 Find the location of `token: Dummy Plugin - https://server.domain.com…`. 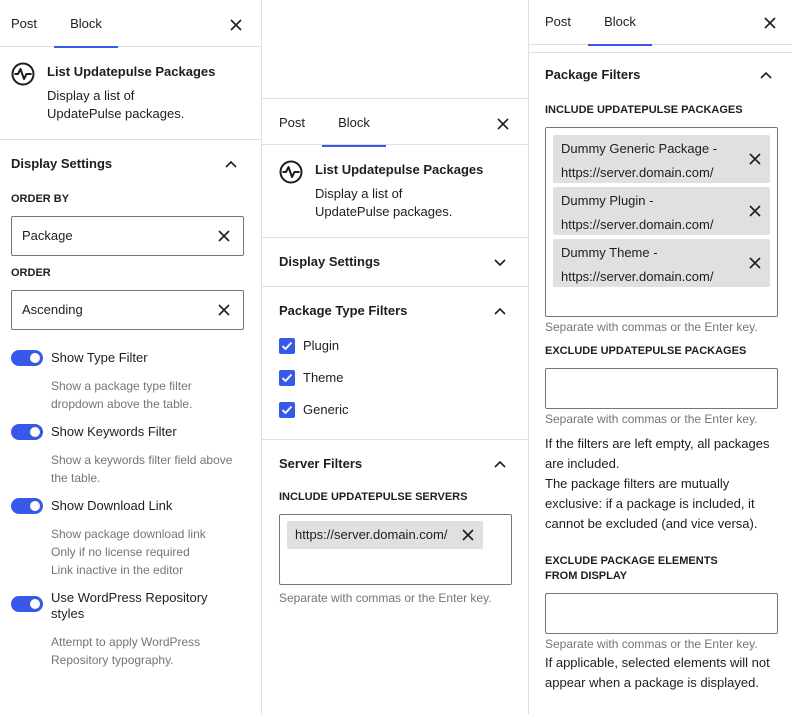

token: Dummy Plugin - https://server.domain.com… is located at coordinates (661, 211).